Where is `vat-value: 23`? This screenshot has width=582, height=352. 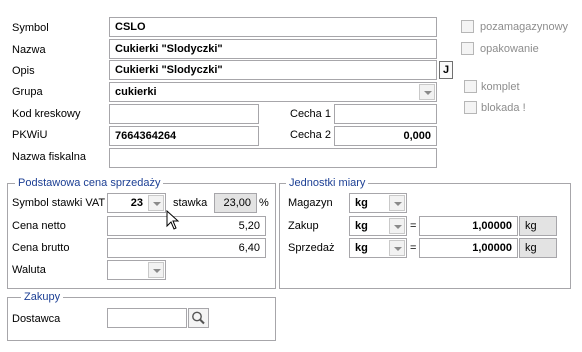
vat-value: 23 is located at coordinates (136, 203).